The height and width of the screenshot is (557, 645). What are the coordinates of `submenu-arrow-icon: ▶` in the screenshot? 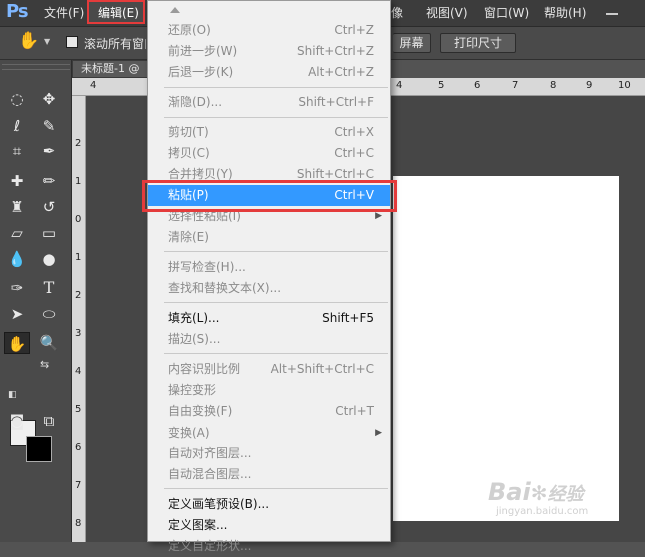 It's located at (378, 433).